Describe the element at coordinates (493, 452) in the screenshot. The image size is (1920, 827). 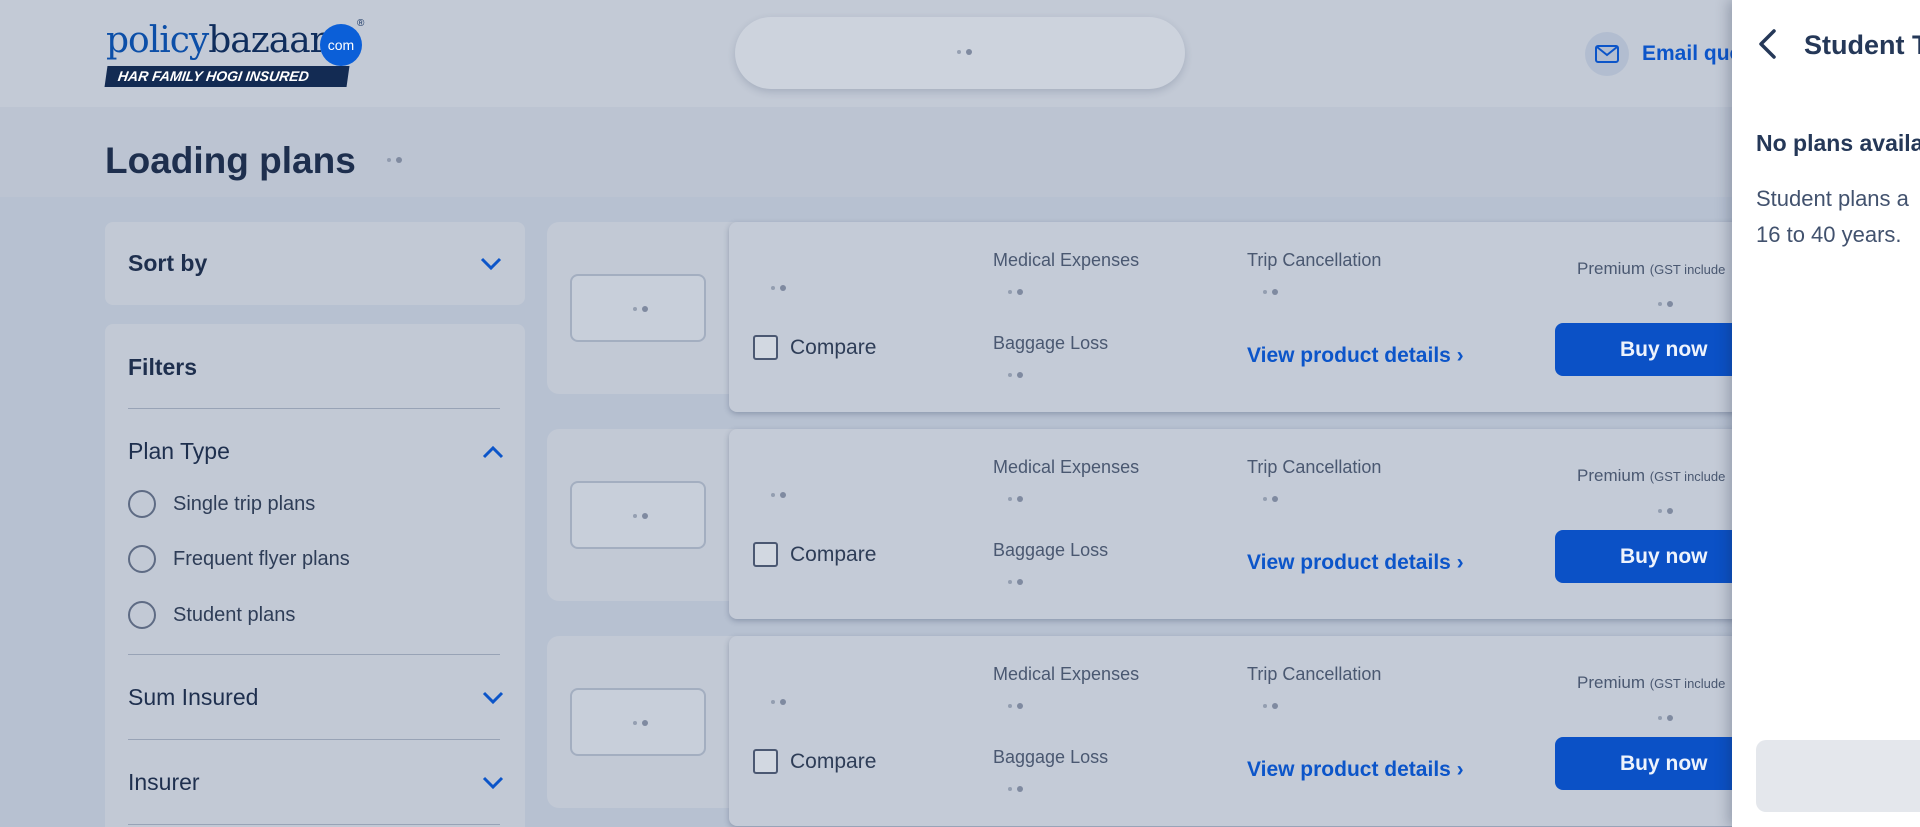
I see `chevron-up-icon` at that location.